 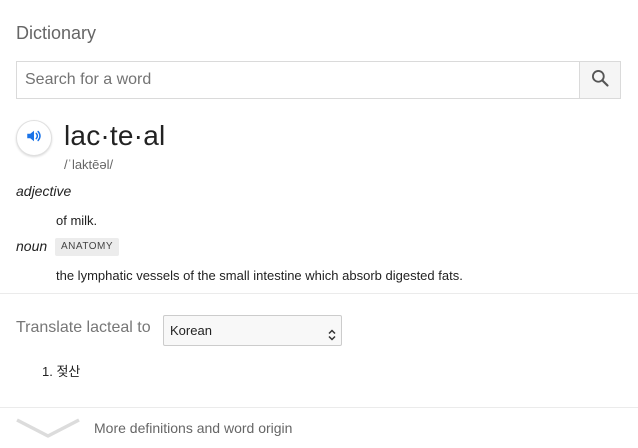 What do you see at coordinates (115, 135) in the screenshot?
I see `headword: lac·te·al` at bounding box center [115, 135].